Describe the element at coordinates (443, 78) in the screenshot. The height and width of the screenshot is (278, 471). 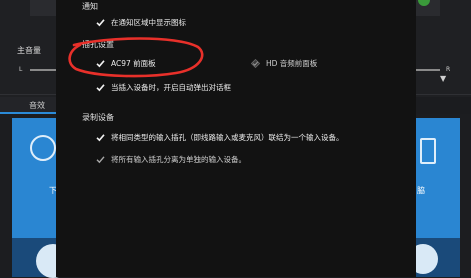
I see `chevron-down-icon: ▼` at that location.